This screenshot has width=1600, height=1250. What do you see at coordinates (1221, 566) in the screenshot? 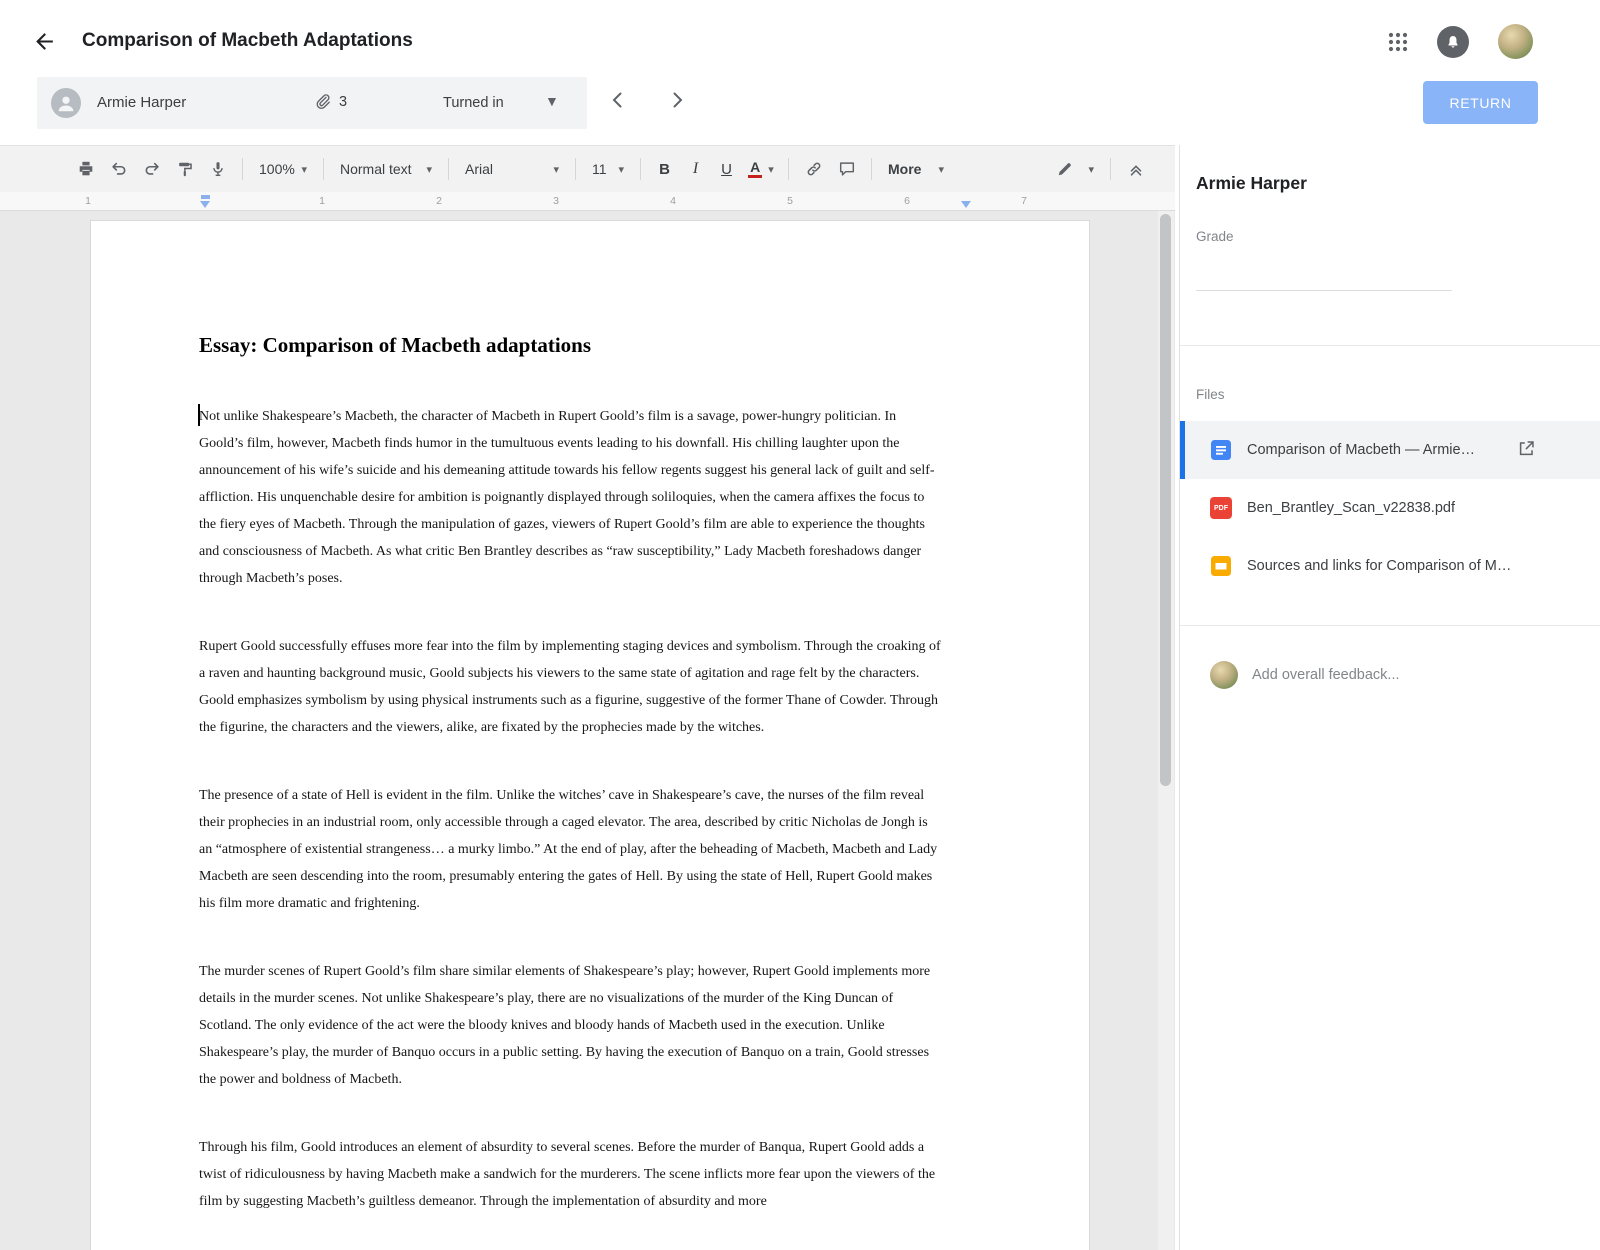
I see `sources-doc-icon` at bounding box center [1221, 566].